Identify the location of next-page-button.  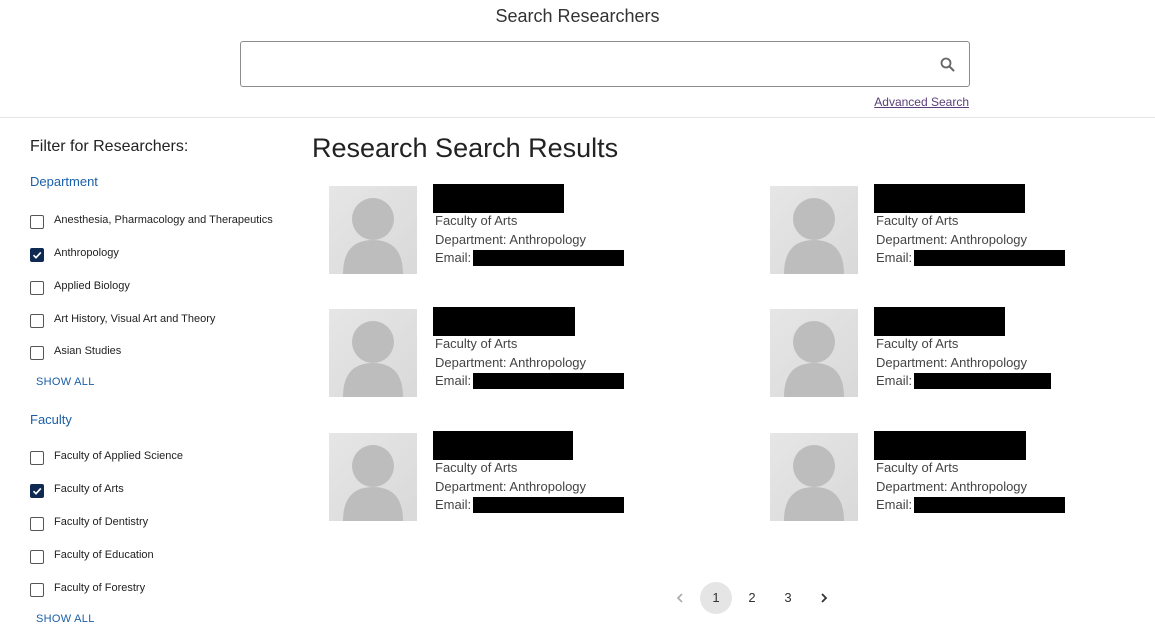
(824, 598).